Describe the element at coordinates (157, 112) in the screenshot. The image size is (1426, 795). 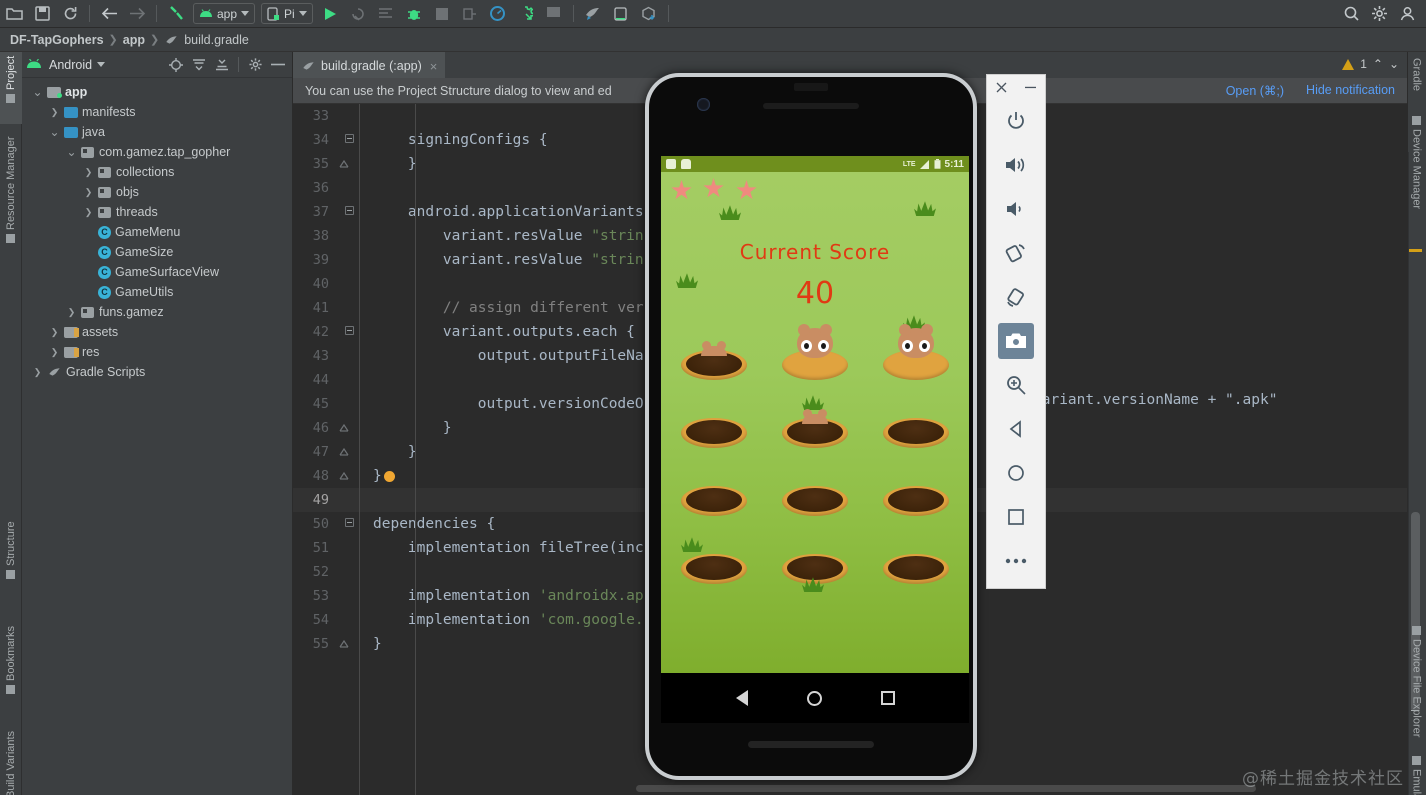
I see `tree-item: ❯ manifests` at that location.